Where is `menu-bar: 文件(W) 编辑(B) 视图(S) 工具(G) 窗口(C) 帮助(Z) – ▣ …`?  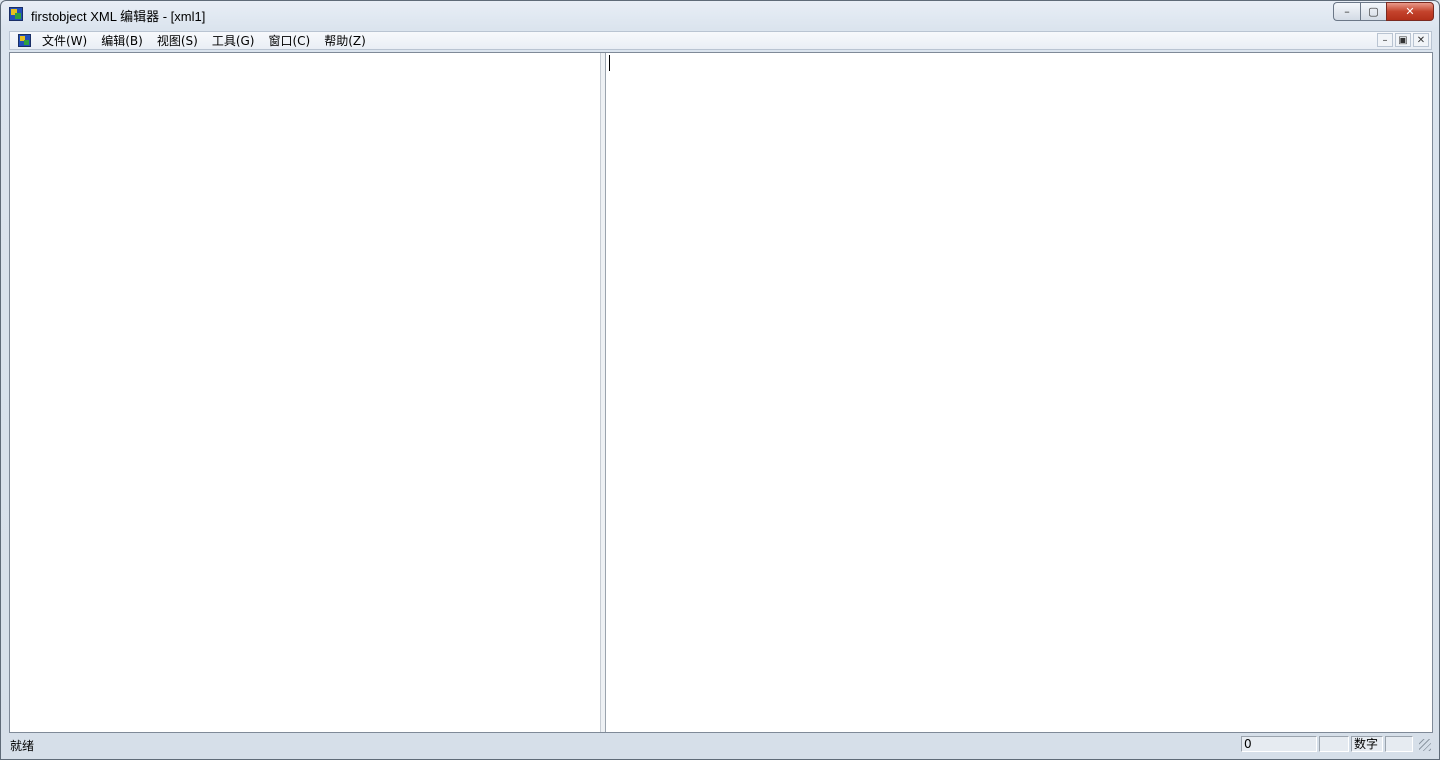
menu-bar: 文件(W) 编辑(B) 视图(S) 工具(G) 窗口(C) 帮助(Z) – ▣ … is located at coordinates (720, 40).